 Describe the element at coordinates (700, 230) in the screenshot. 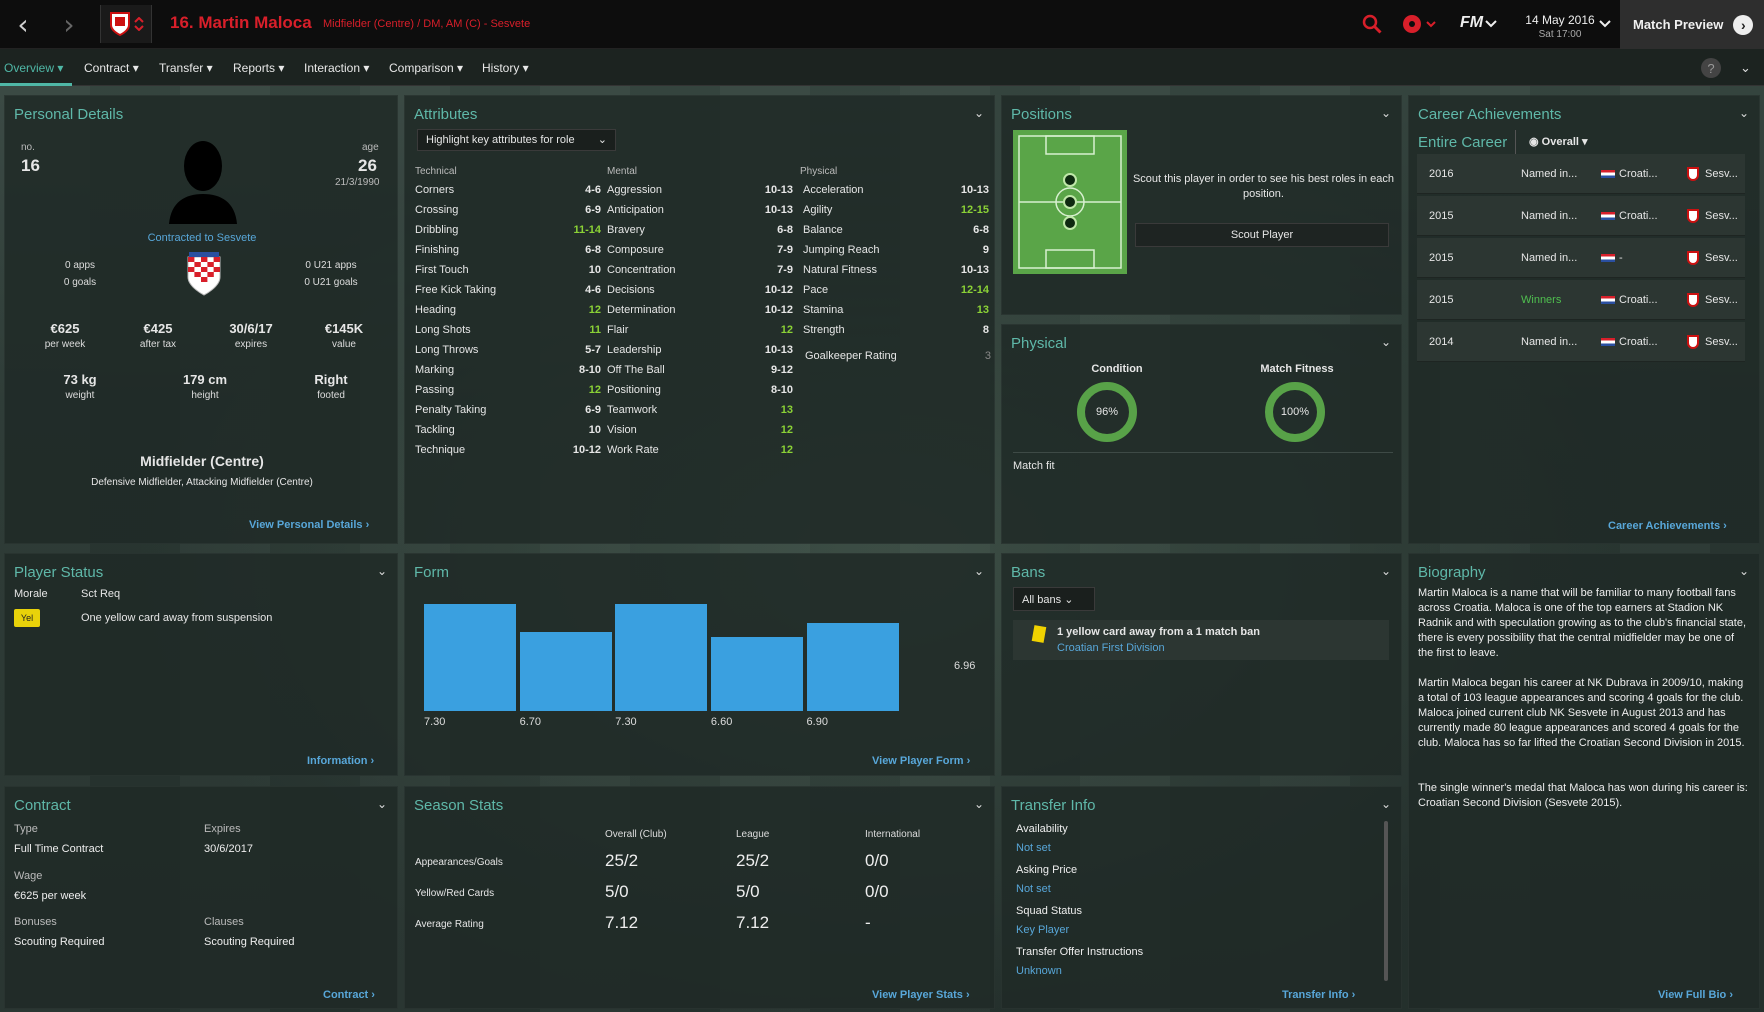

I see `attribute-row: Bravery 6-8` at that location.